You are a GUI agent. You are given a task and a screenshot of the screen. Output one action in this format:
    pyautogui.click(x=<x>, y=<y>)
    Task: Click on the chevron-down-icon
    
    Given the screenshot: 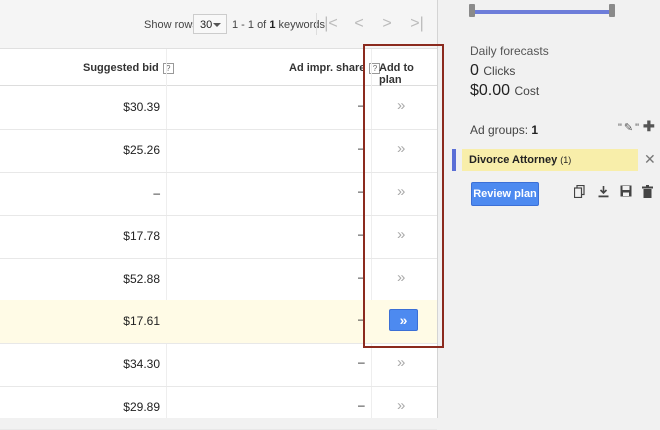 What is the action you would take?
    pyautogui.click(x=217, y=25)
    